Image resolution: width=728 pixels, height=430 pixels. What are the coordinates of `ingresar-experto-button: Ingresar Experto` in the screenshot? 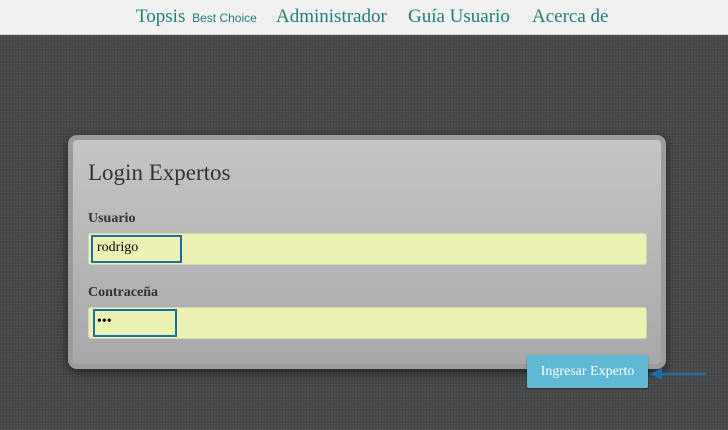 It's located at (587, 371).